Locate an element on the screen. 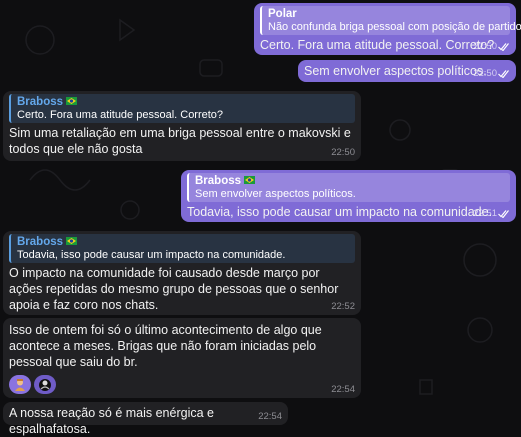  reply-quote: Braboss Sem envolver aspectos políticos. is located at coordinates (348, 187).